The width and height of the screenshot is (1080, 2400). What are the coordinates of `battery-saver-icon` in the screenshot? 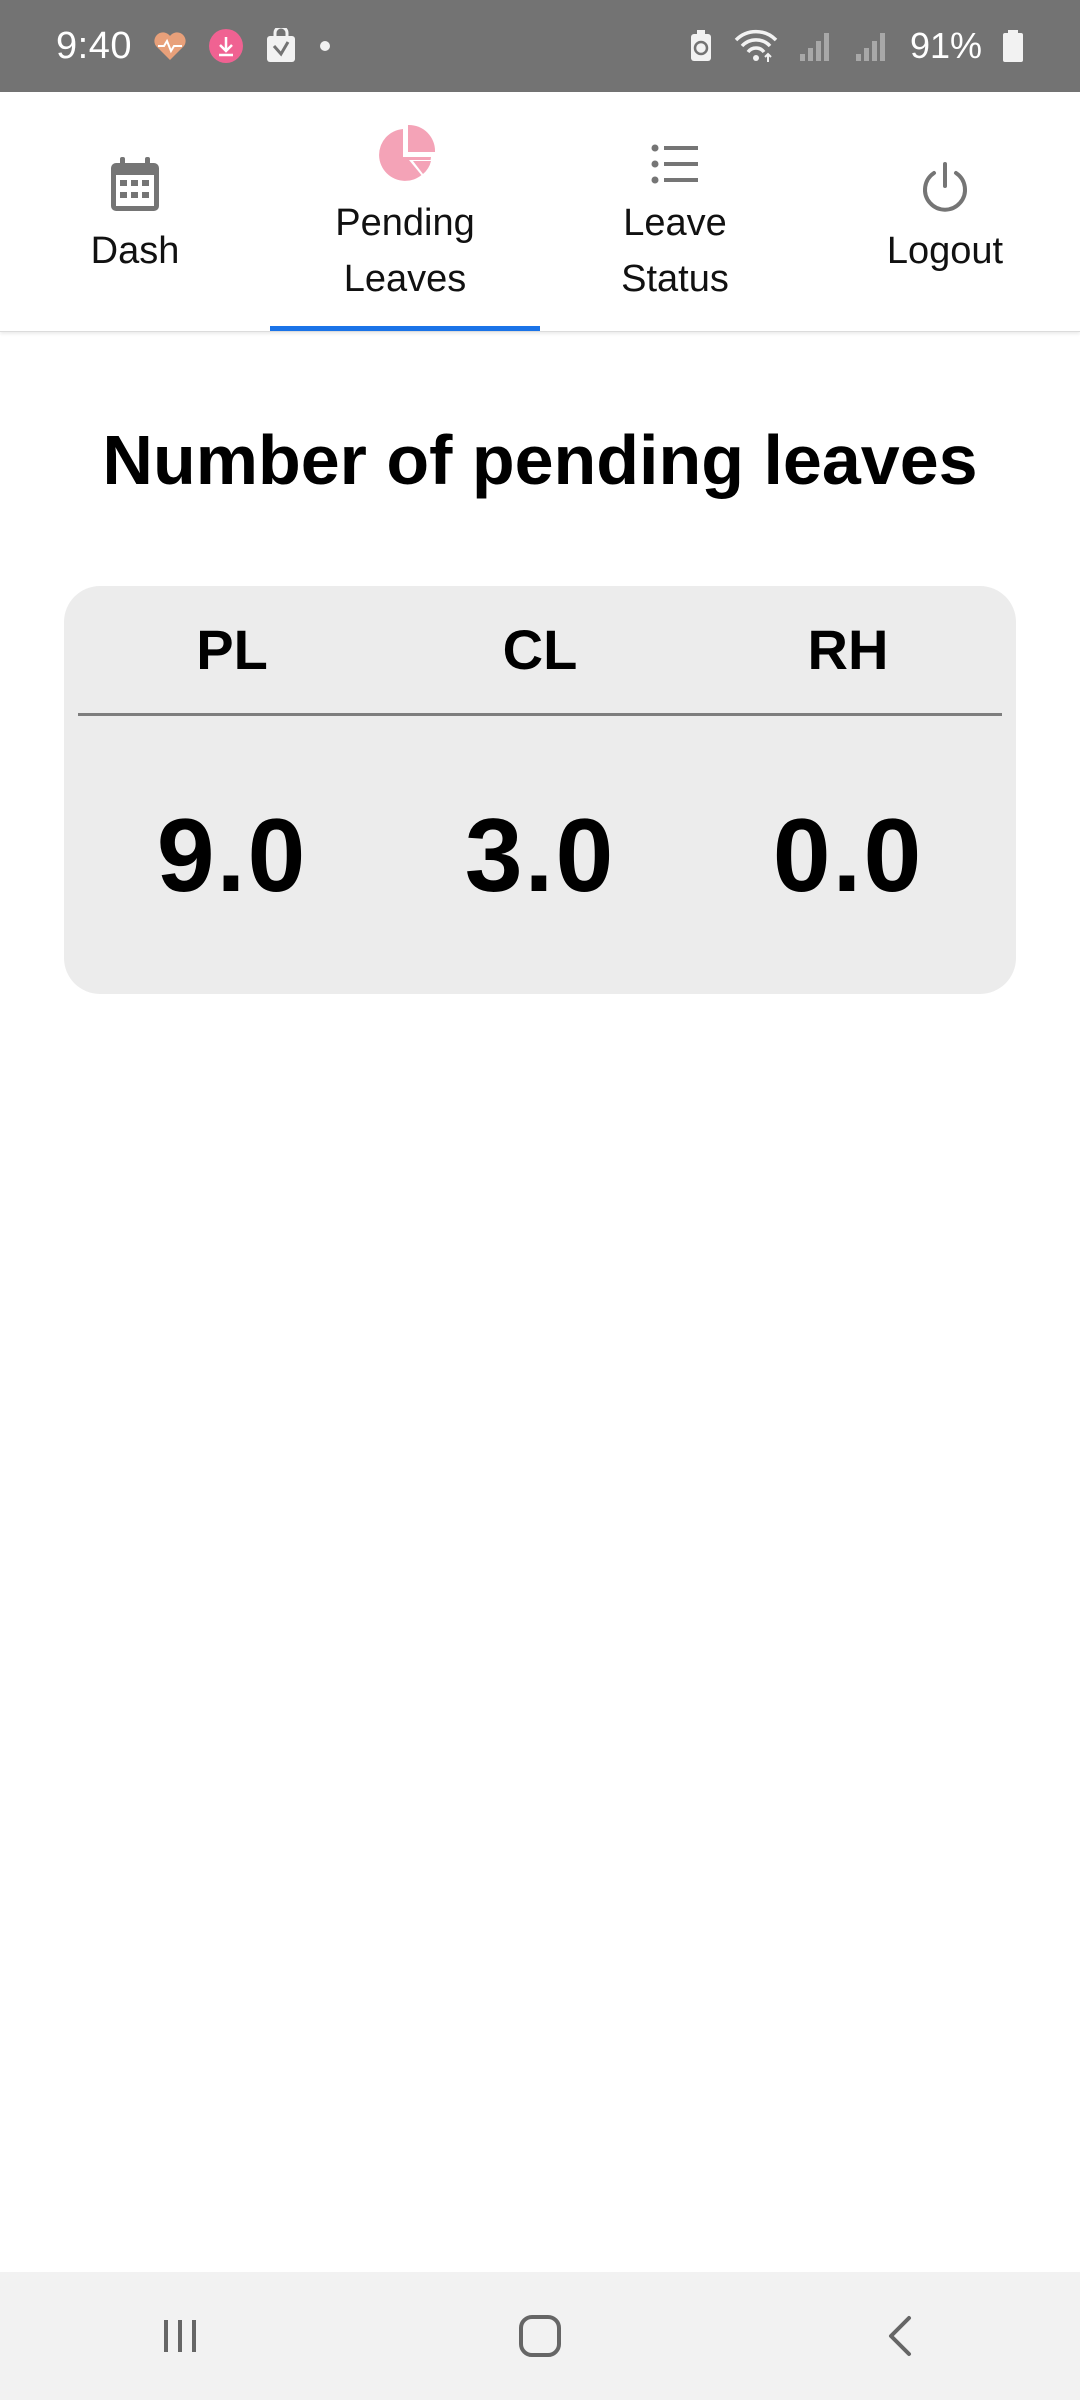 It's located at (701, 46).